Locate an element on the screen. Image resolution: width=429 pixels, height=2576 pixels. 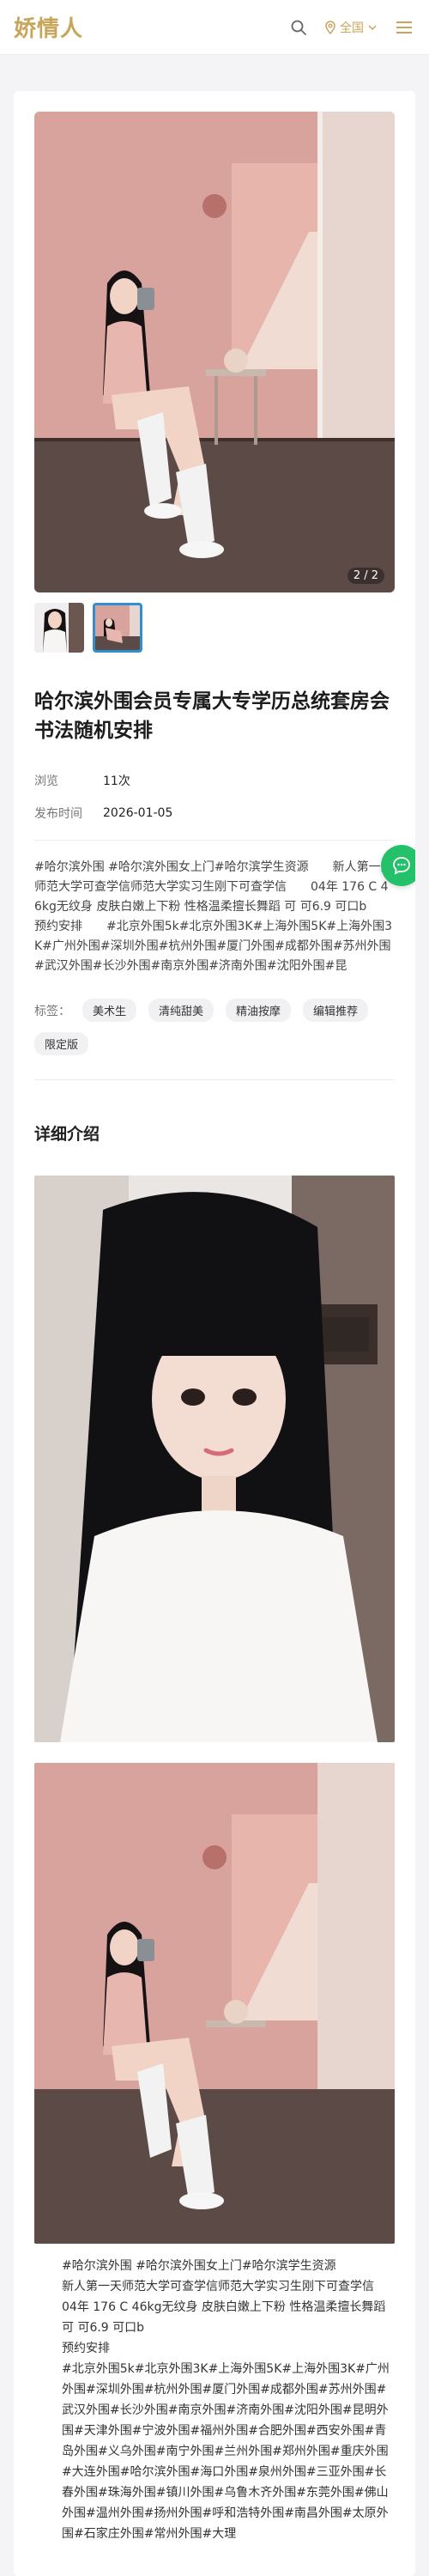
chevron-down-icon is located at coordinates (372, 28).